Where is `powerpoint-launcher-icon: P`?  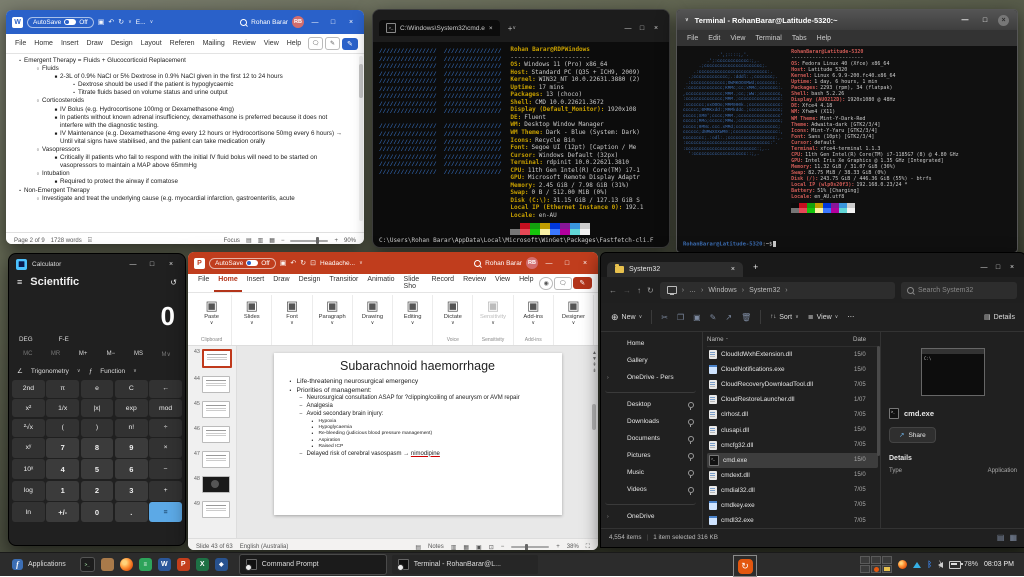
powerpoint-launcher-icon: P is located at coordinates (183, 564).